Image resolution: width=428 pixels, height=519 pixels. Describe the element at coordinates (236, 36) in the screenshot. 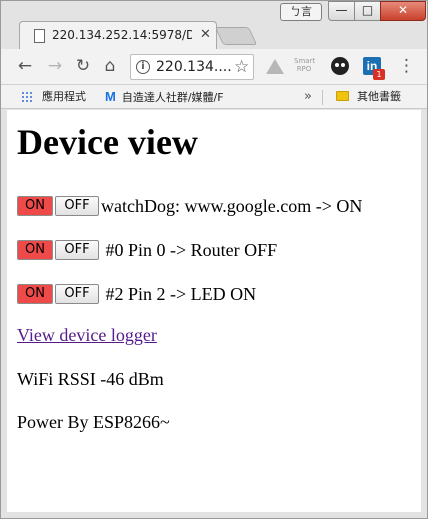

I see `new-tab-button` at that location.